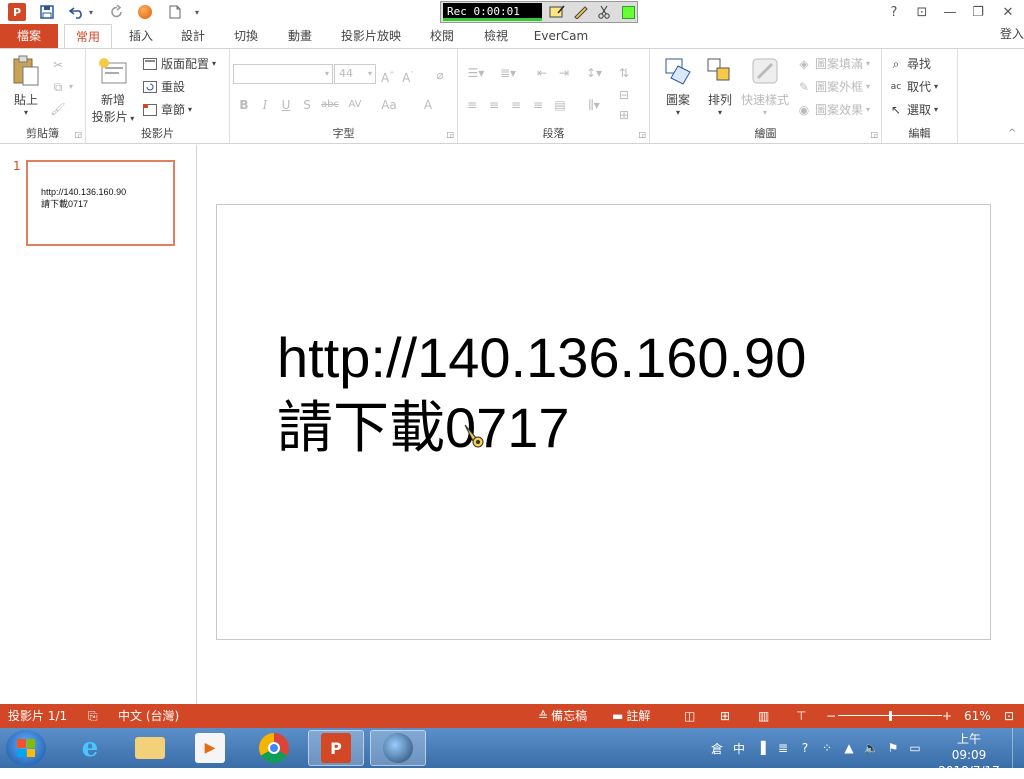 The image size is (1024, 779). I want to click on shrink-font-icon: Aˇ, so click(408, 75).